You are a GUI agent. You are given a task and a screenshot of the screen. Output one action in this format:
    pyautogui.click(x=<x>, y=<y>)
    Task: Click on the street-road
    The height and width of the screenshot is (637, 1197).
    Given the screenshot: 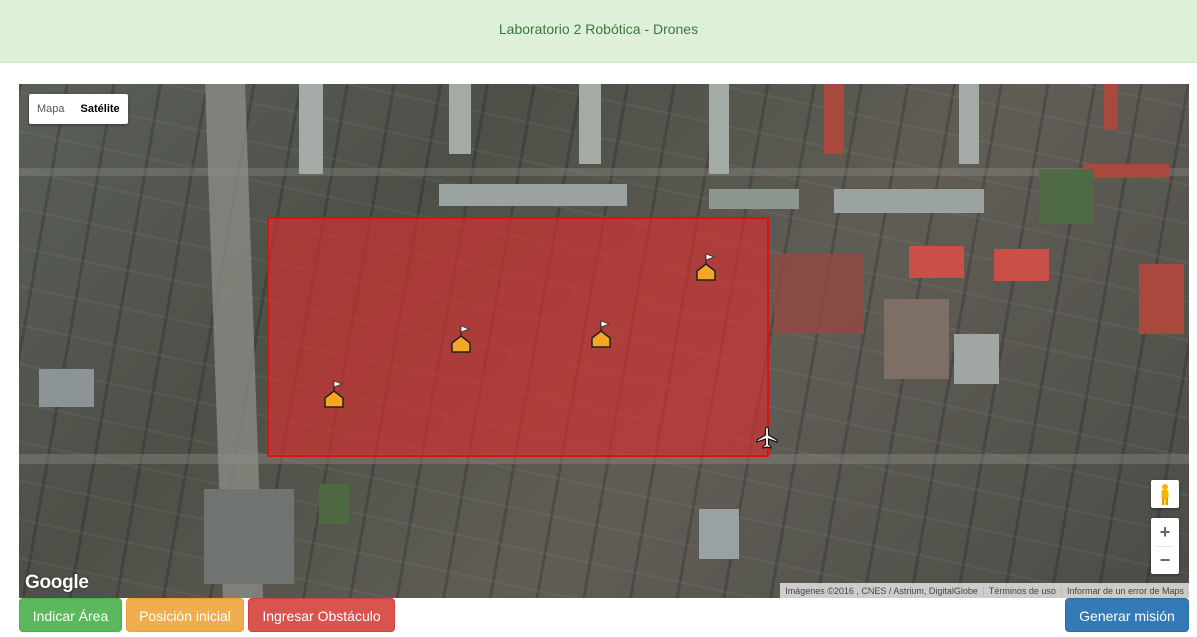 What is the action you would take?
    pyautogui.click(x=604, y=172)
    